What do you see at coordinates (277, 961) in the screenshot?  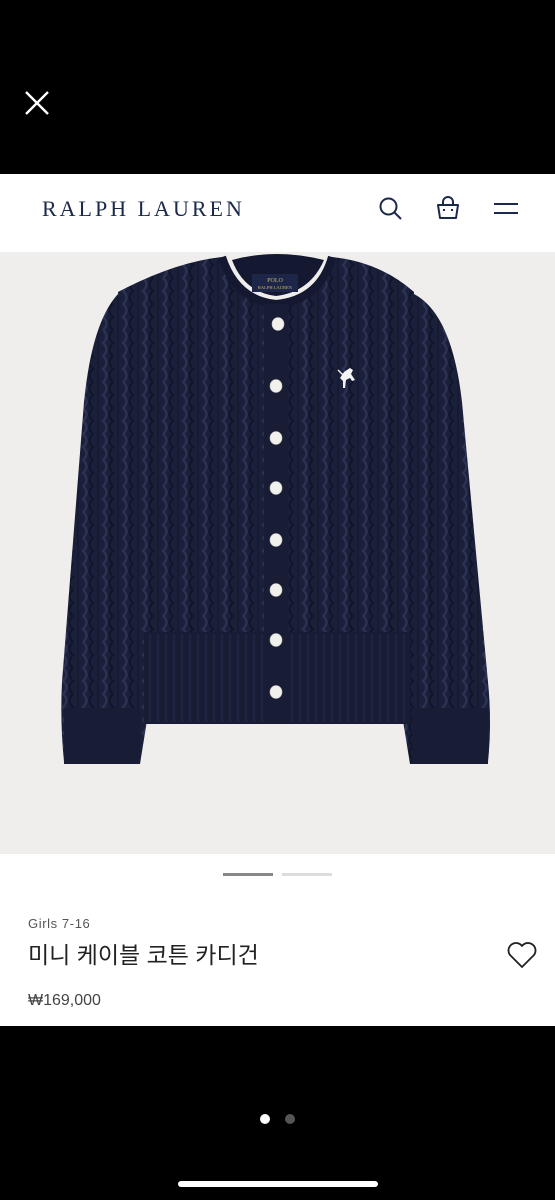 I see `product-info: Girls 7-16 미니 케이블 코튼 카디건 ₩169,000` at bounding box center [277, 961].